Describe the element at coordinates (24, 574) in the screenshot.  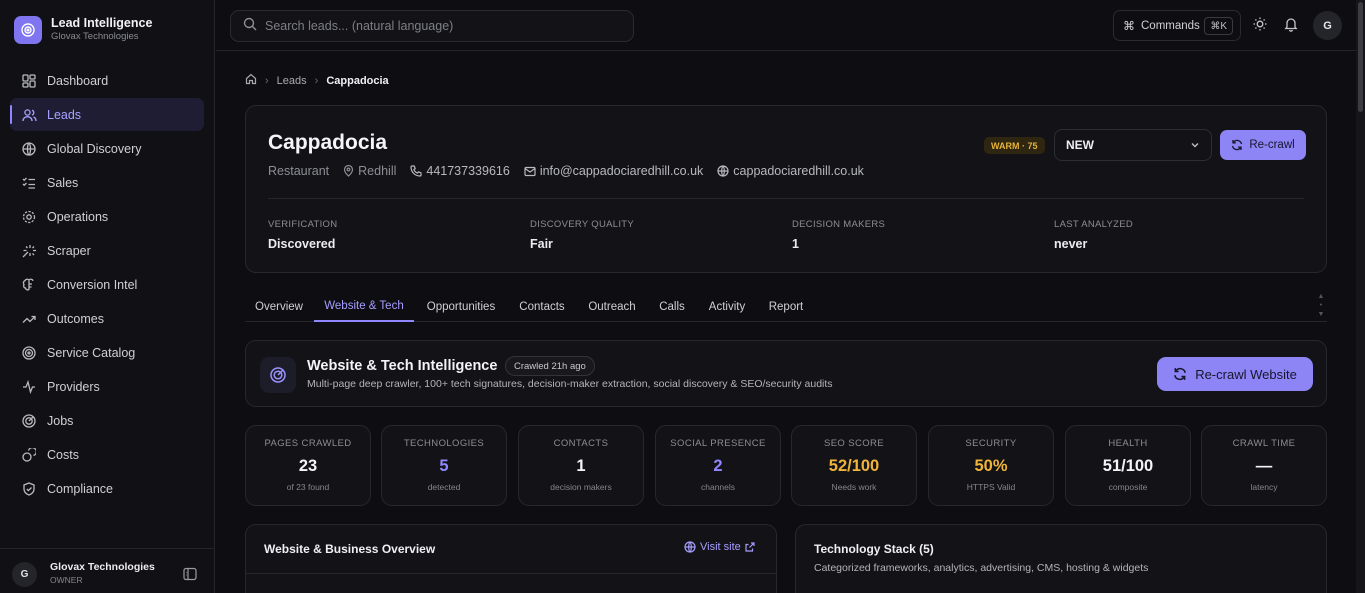
I see `avatar: G` at that location.